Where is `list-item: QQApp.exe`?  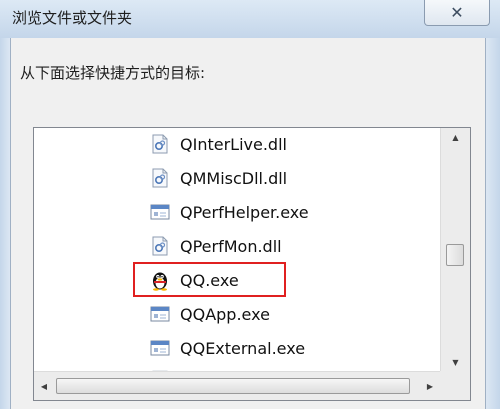
list-item: QQApp.exe is located at coordinates (210, 314).